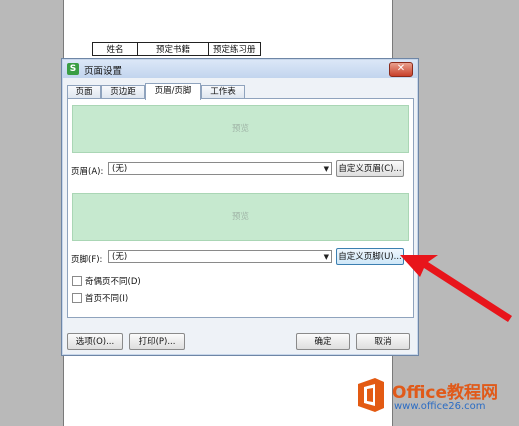  What do you see at coordinates (445, 393) in the screenshot?
I see `watermark-brand: Office教程网` at bounding box center [445, 393].